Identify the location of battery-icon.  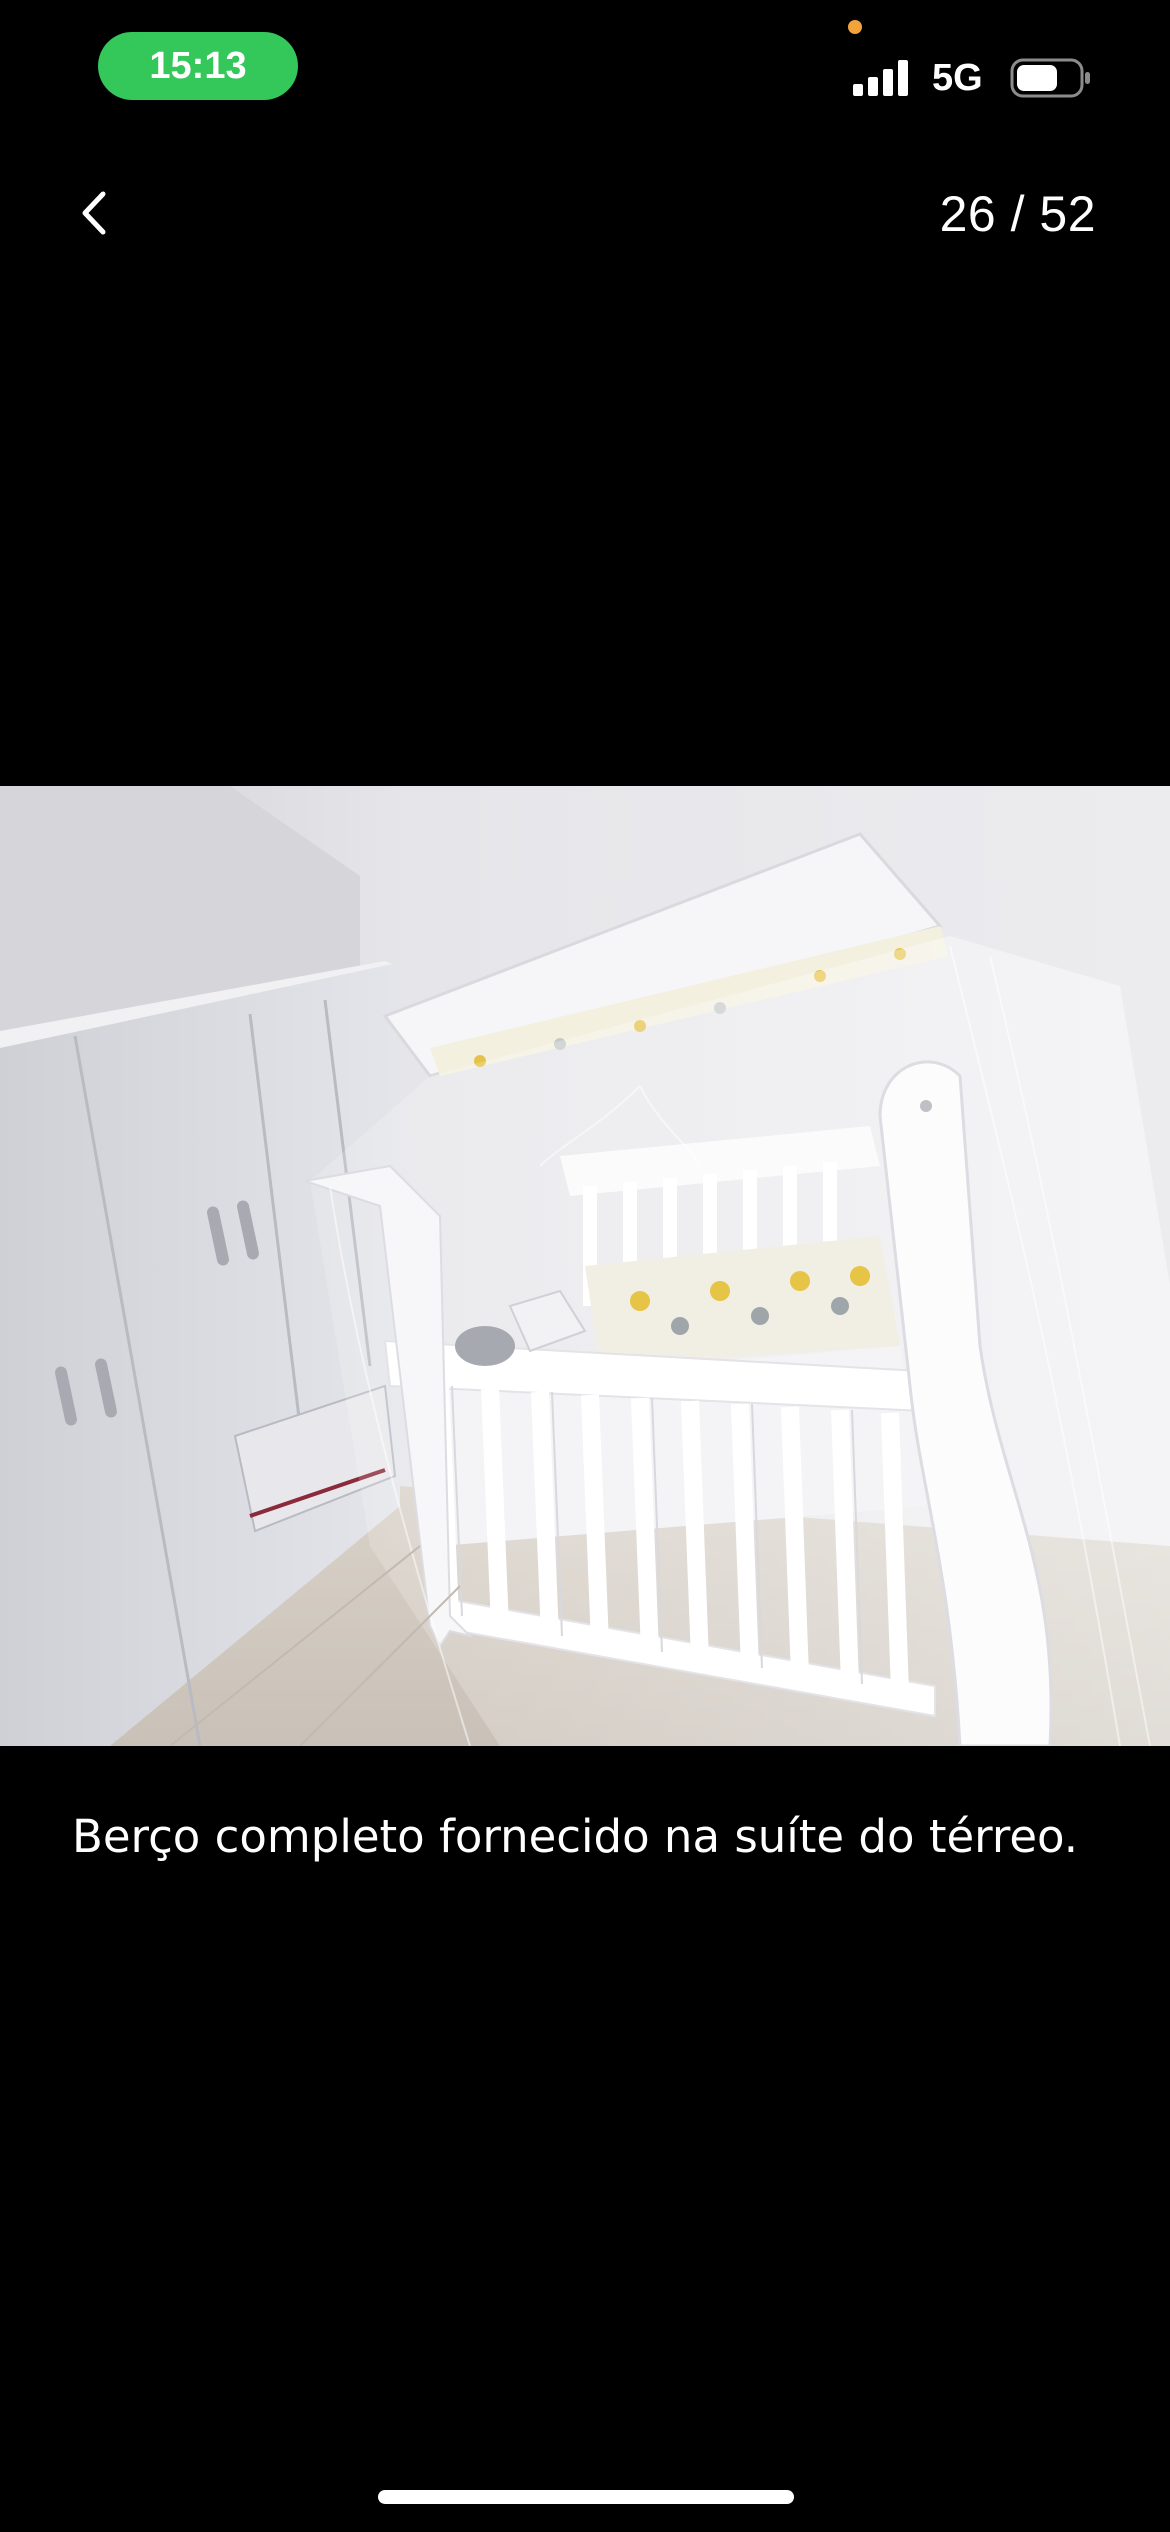
(1050, 78).